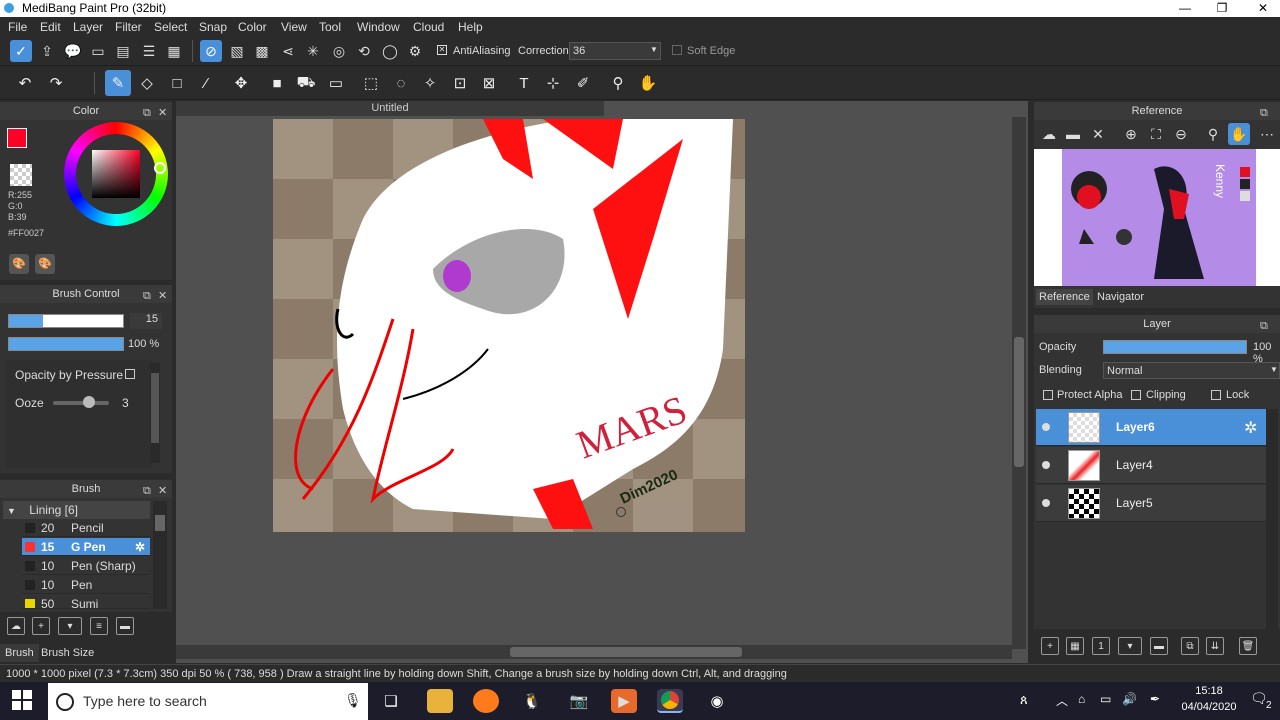  Describe the element at coordinates (66, 321) in the screenshot. I see `brush-size-slider` at that location.